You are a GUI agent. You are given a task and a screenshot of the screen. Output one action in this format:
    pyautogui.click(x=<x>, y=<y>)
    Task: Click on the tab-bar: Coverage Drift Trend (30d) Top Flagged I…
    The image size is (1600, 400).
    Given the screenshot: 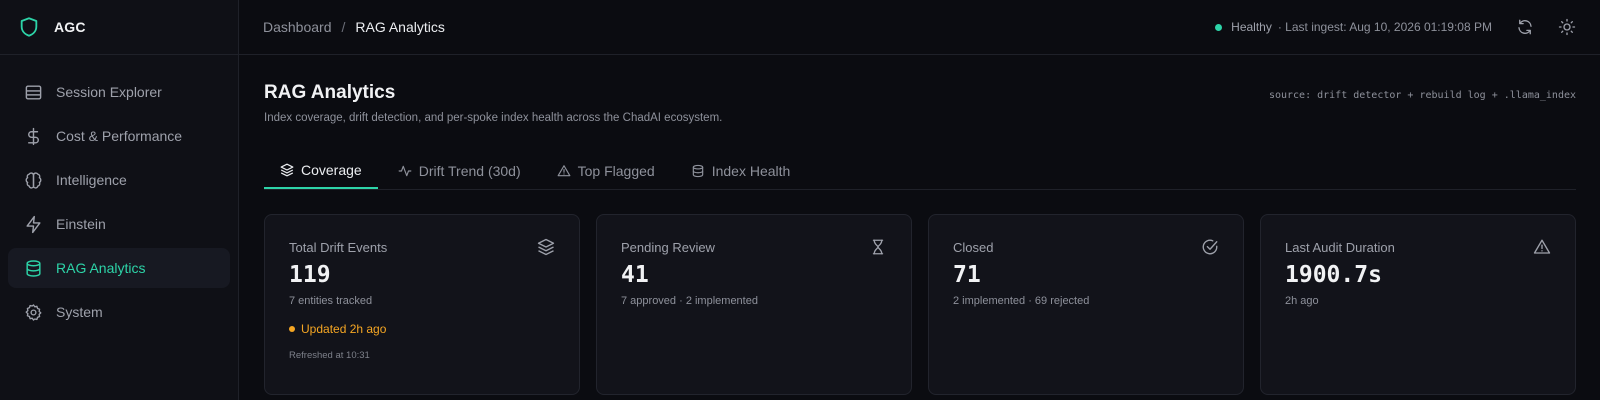 What is the action you would take?
    pyautogui.click(x=920, y=163)
    